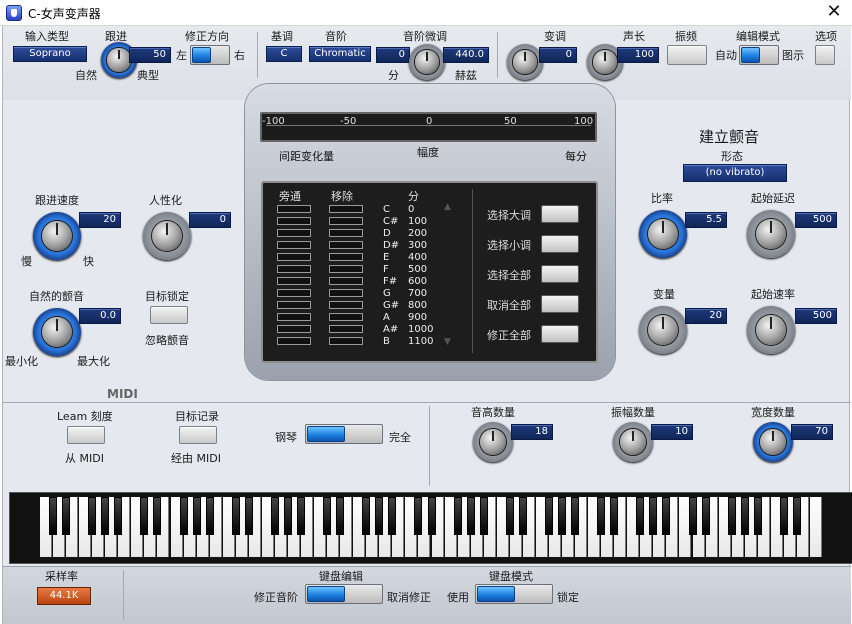  Describe the element at coordinates (759, 55) in the screenshot. I see `edit-mode-toggle` at that location.